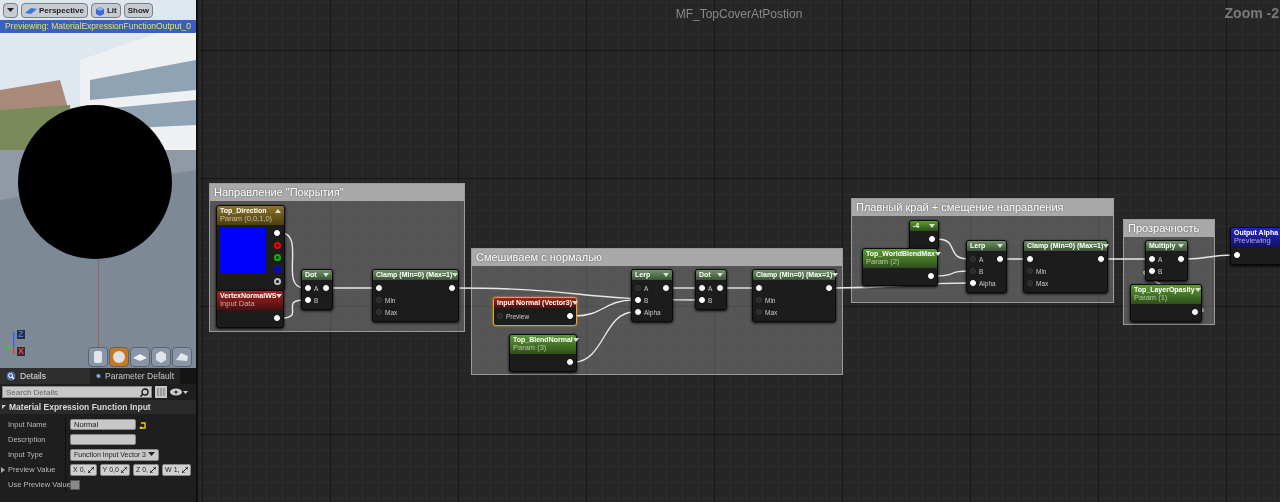  I want to click on panel-tab: Details, so click(45, 376).